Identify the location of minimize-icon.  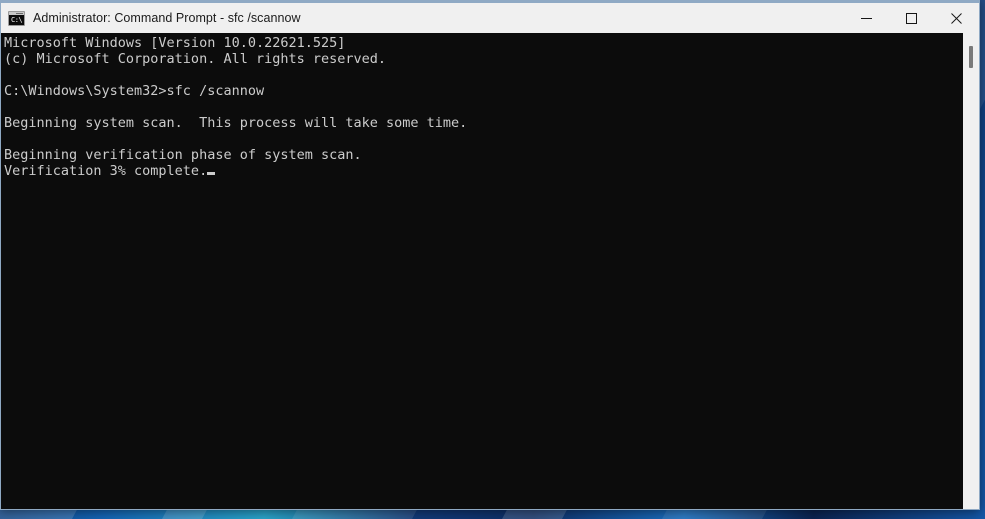
(866, 18).